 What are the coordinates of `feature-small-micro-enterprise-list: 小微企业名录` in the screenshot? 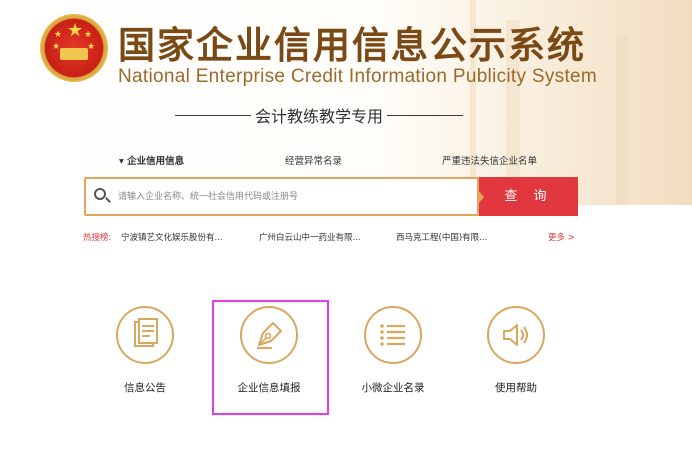 It's located at (393, 350).